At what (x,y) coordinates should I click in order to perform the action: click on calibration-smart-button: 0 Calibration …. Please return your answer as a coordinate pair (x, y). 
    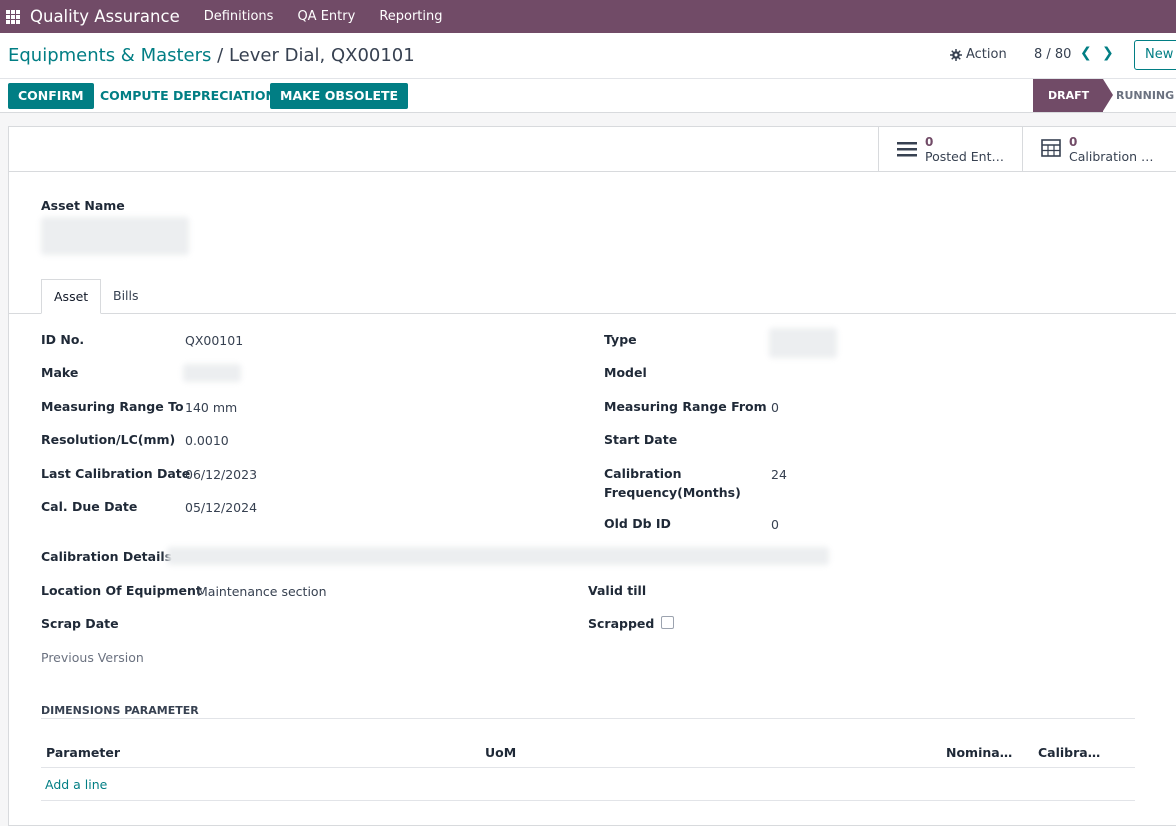
    Looking at the image, I should click on (1099, 149).